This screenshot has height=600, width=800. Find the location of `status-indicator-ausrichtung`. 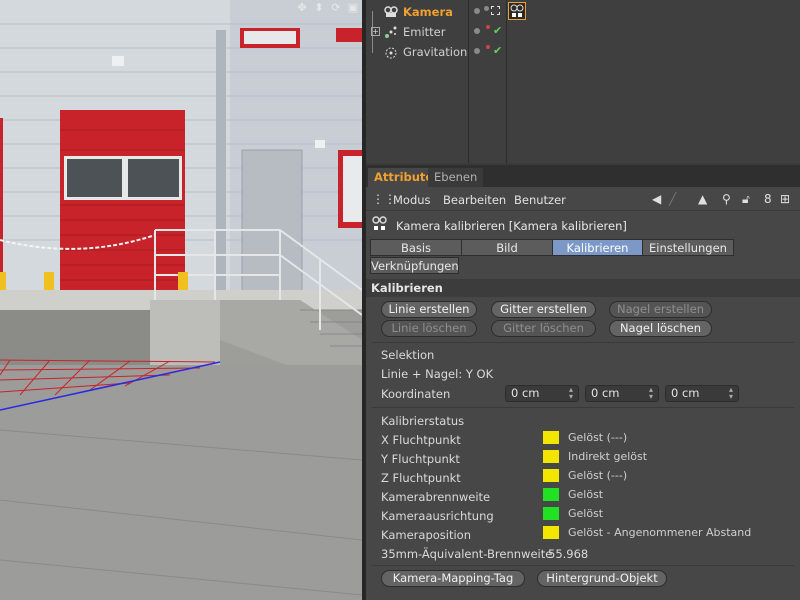

status-indicator-ausrichtung is located at coordinates (551, 513).